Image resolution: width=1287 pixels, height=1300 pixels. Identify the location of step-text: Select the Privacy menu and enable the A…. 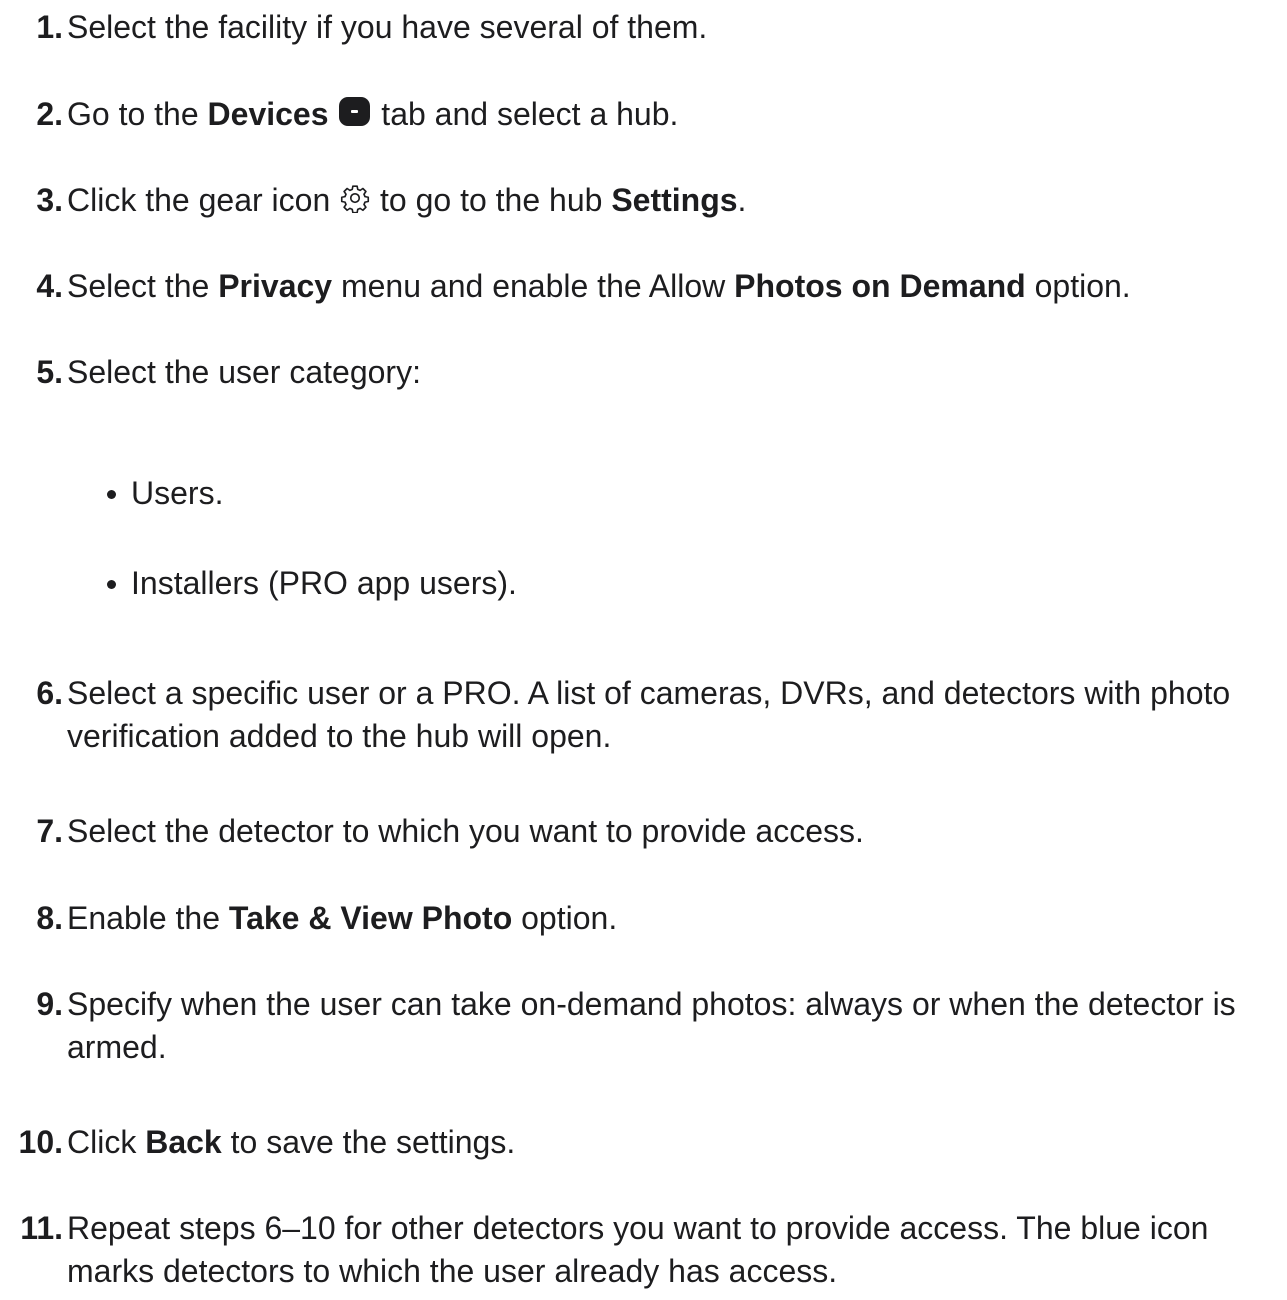
(599, 286).